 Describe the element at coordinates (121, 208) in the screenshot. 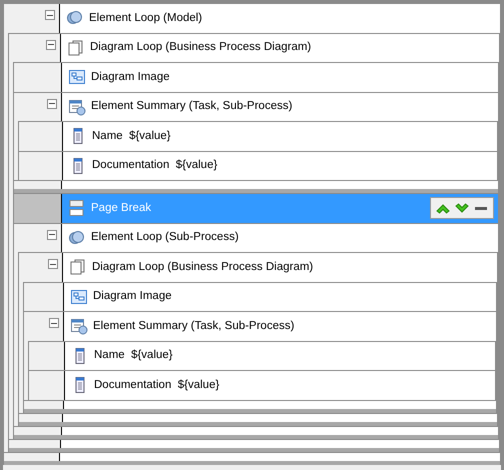

I see `row-label: Page Break` at that location.